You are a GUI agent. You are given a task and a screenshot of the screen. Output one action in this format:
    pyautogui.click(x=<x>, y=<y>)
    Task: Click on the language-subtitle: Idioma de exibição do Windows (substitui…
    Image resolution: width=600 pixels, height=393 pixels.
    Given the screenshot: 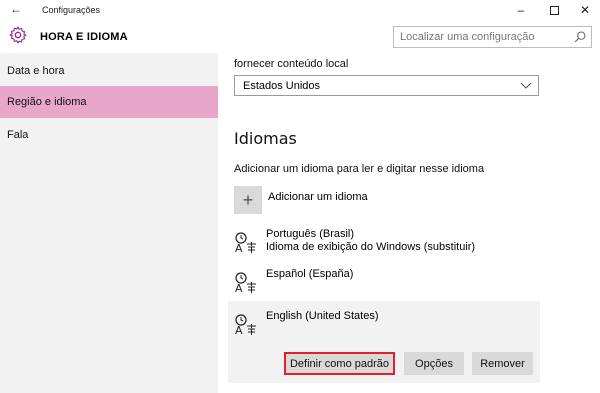 What is the action you would take?
    pyautogui.click(x=371, y=247)
    